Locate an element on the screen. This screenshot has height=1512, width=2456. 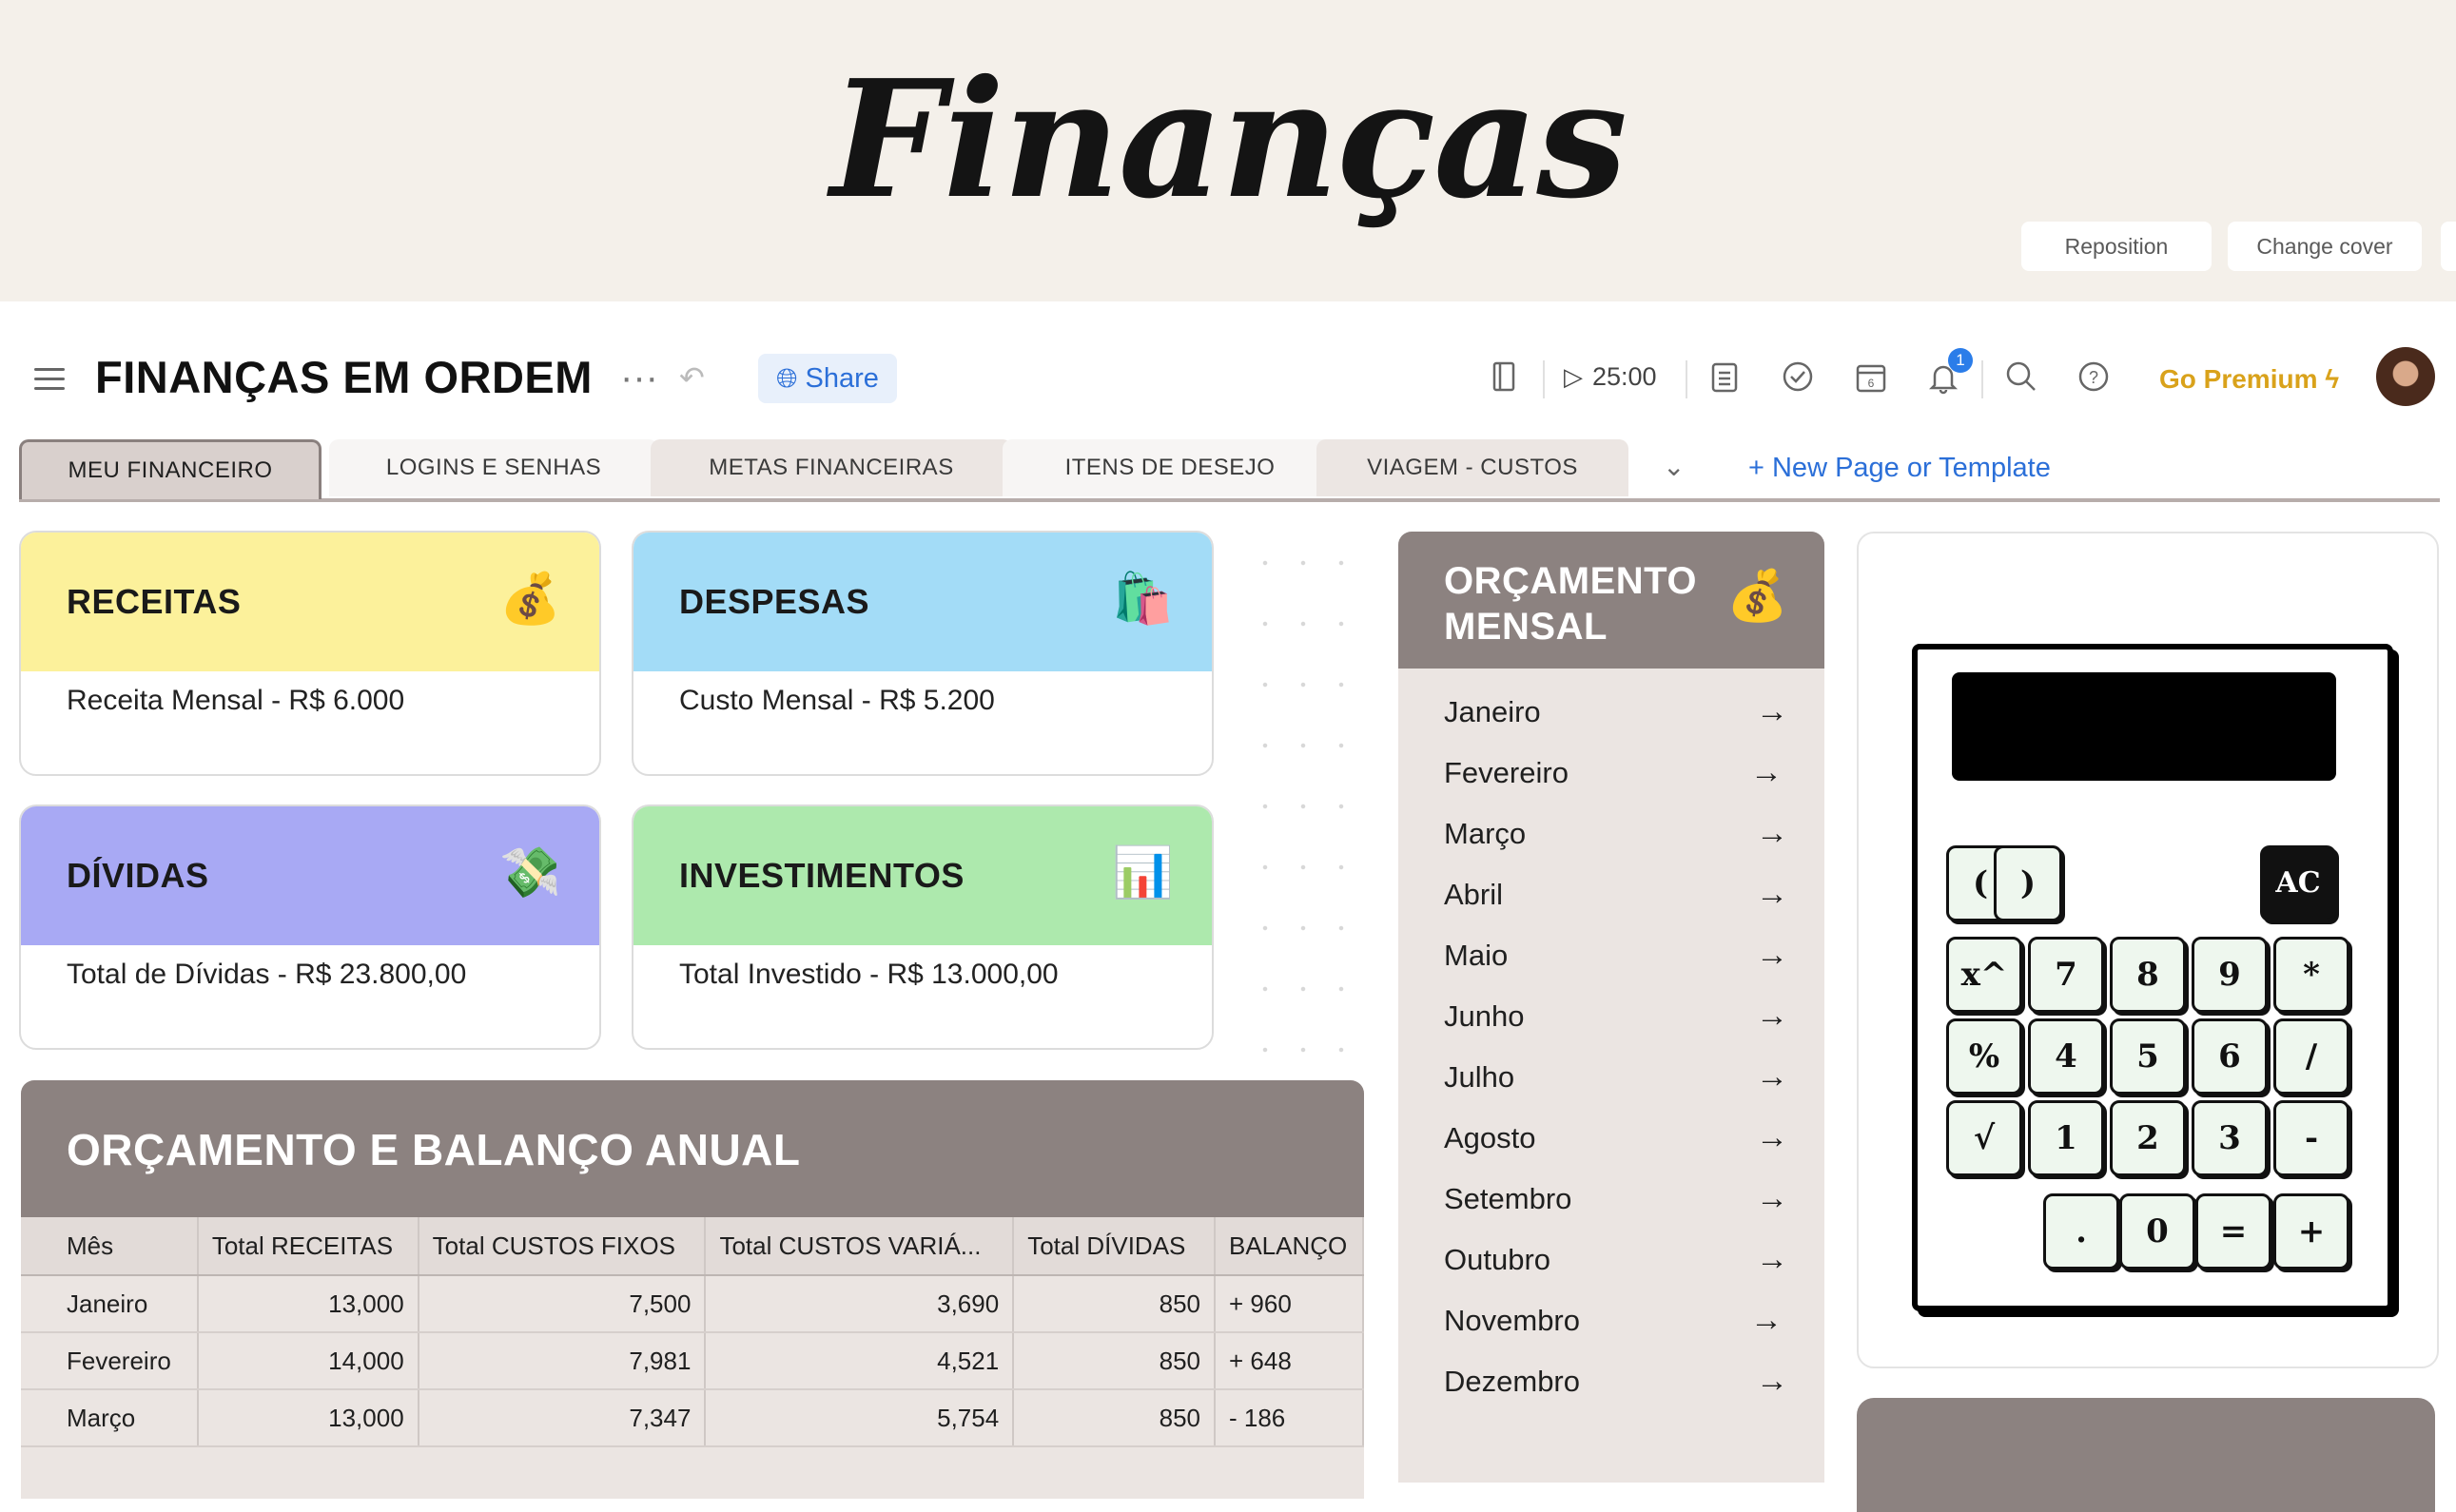
book-icon is located at coordinates (1504, 379).